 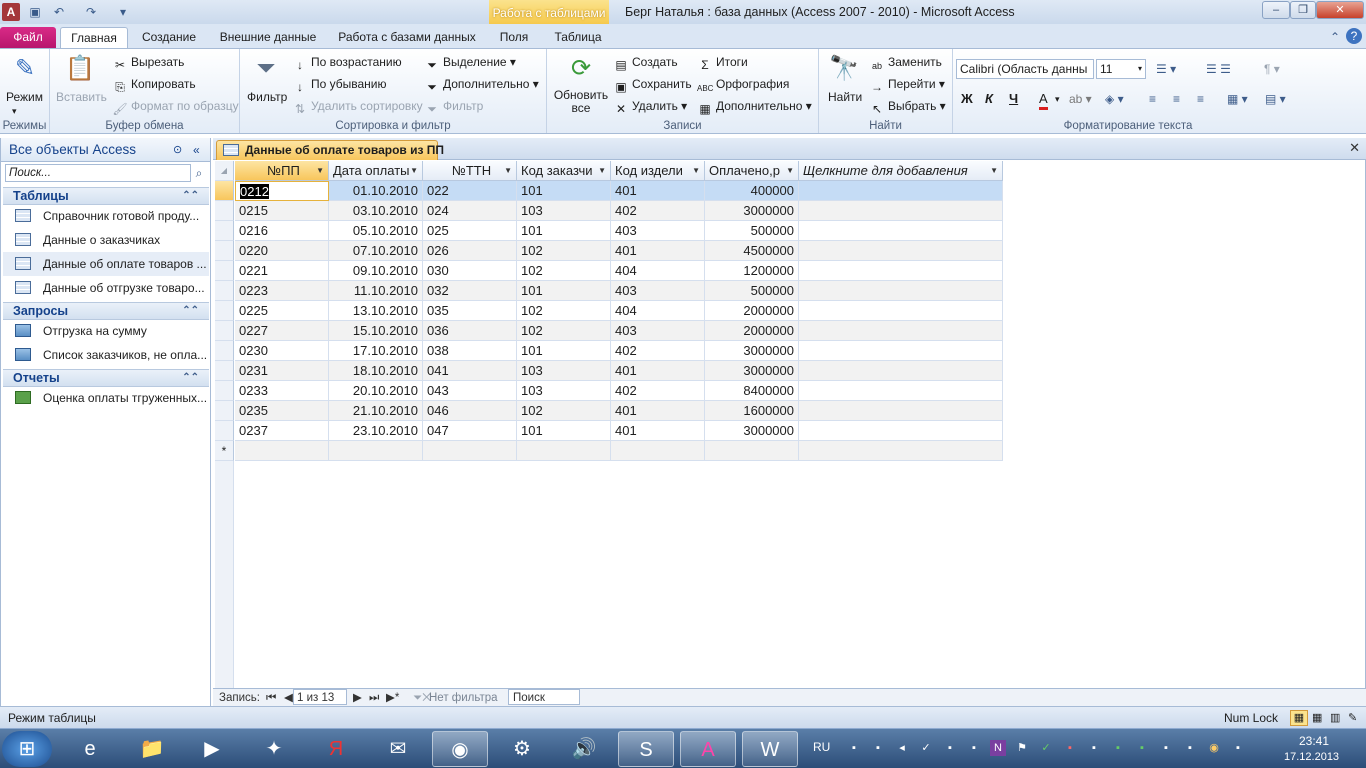 What do you see at coordinates (752, 231) in the screenshot?
I see `table-cell: 500000` at bounding box center [752, 231].